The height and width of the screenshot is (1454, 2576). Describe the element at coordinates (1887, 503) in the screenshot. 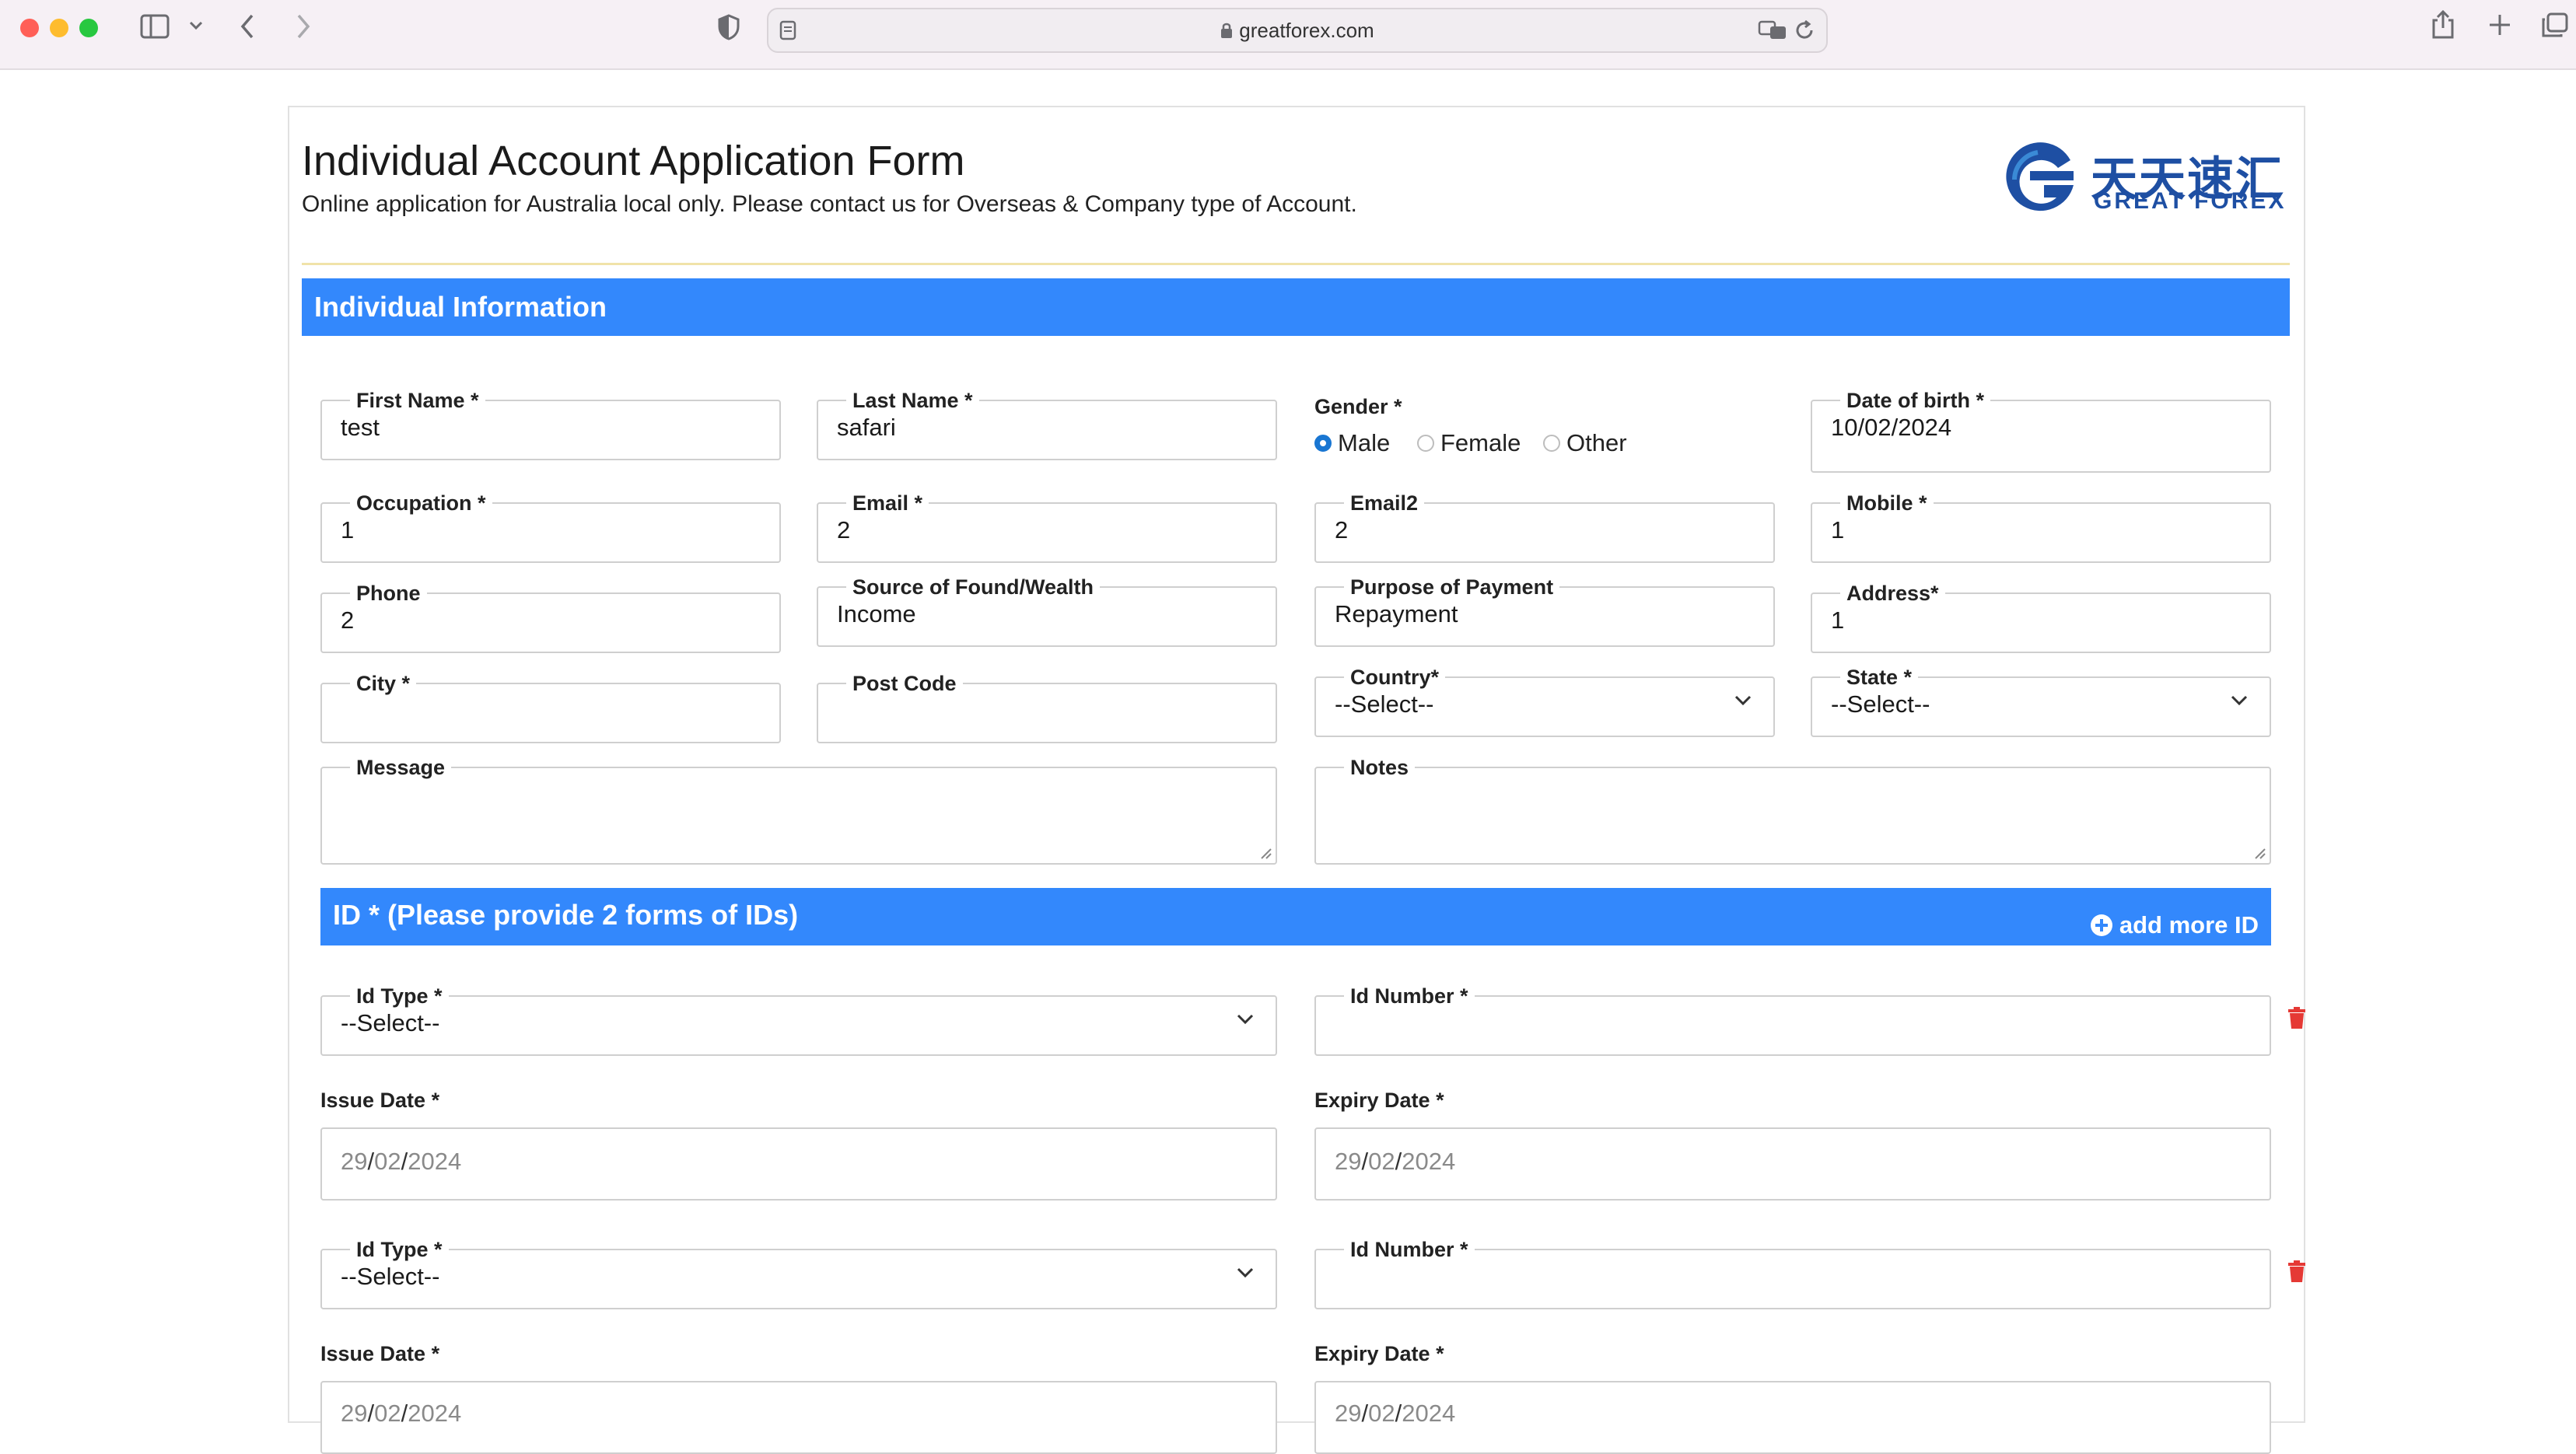

I see `mobile-label: Mobile *` at that location.